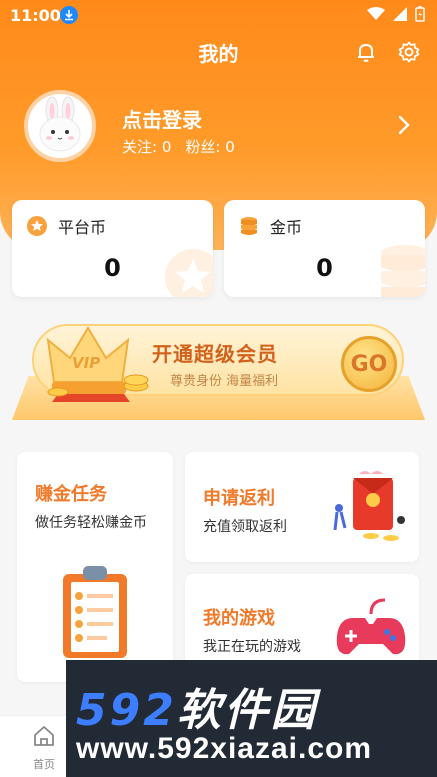  I want to click on fans-count: 0, so click(230, 147).